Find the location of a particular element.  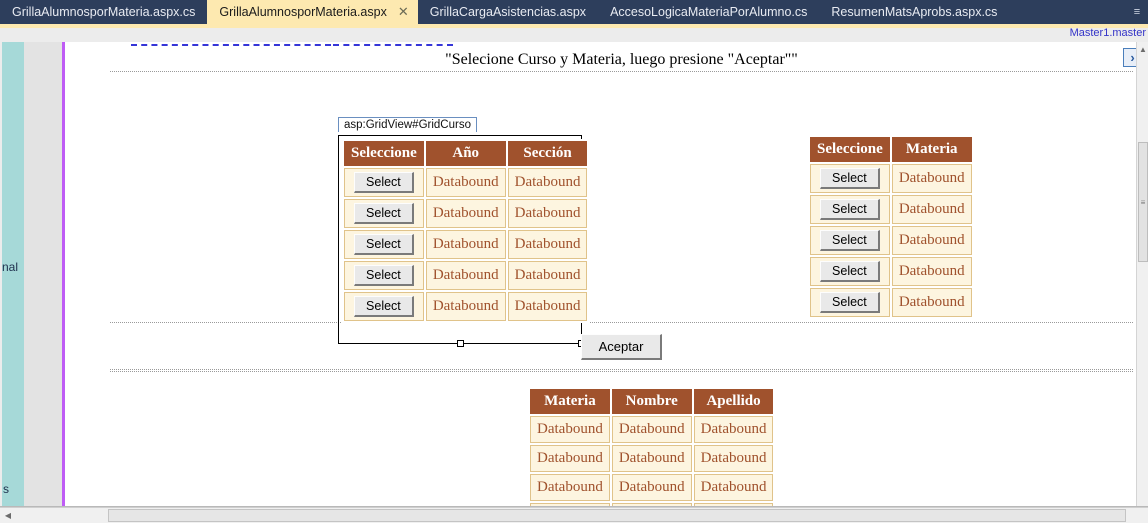

tab-label: GrillaAlumnosporMateria.aspx.cs is located at coordinates (104, 12).